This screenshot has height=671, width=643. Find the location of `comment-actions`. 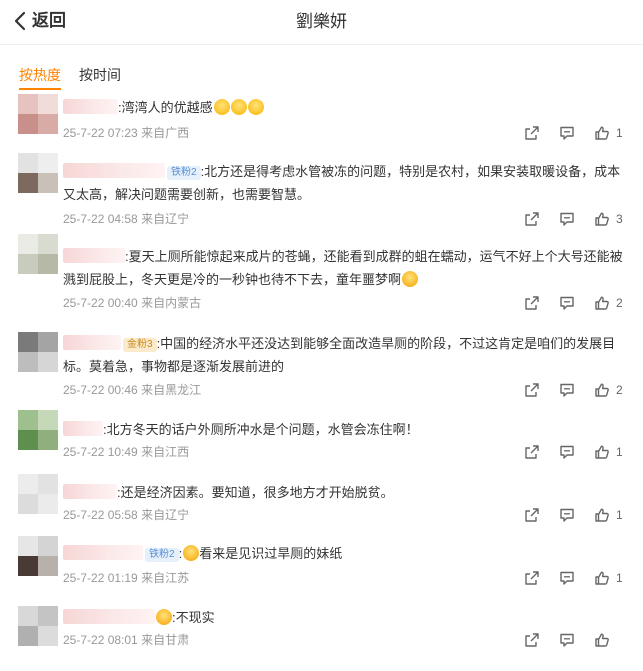

comment-actions is located at coordinates (564, 640).